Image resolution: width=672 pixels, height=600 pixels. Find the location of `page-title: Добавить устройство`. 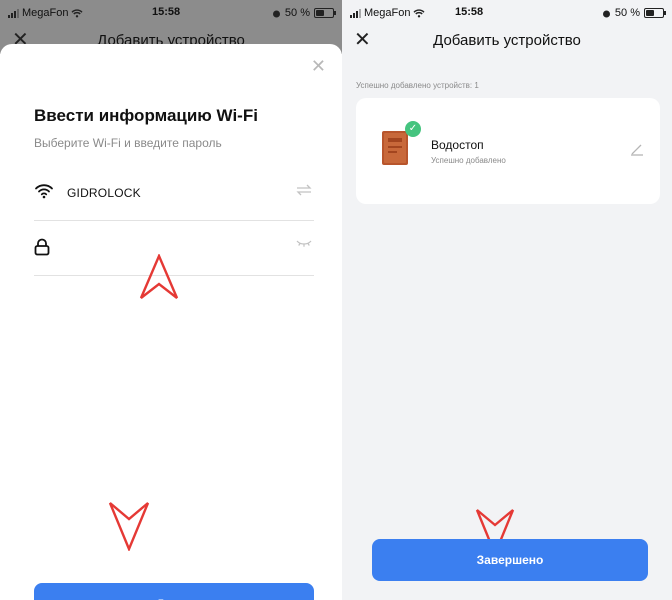

page-title: Добавить устройство is located at coordinates (507, 40).